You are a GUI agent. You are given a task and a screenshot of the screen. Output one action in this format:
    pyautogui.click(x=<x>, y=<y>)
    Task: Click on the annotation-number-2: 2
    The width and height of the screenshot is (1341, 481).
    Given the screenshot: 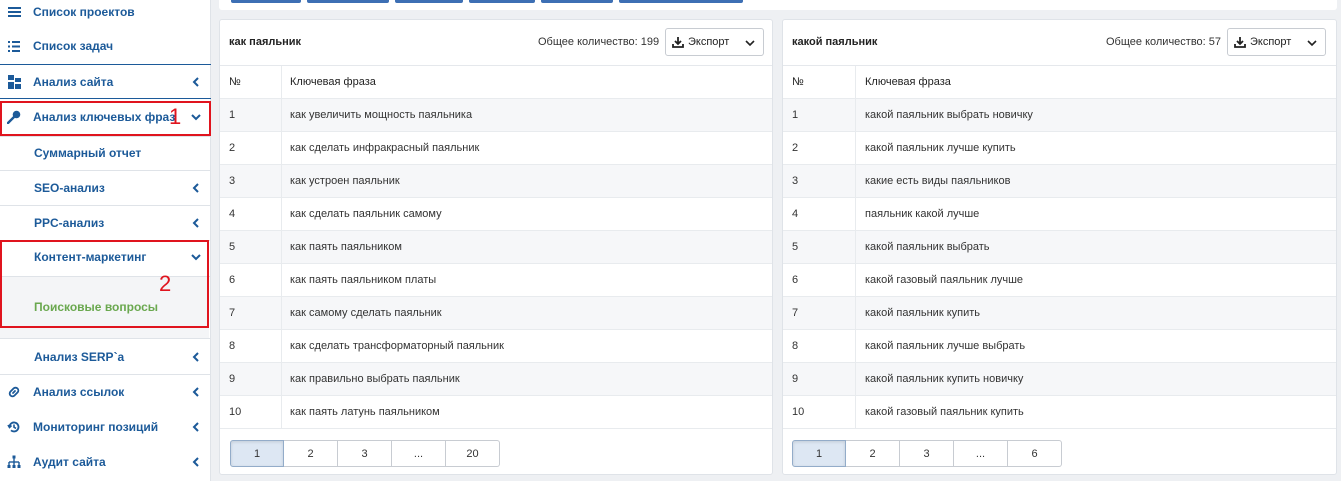 What is the action you would take?
    pyautogui.click(x=165, y=283)
    